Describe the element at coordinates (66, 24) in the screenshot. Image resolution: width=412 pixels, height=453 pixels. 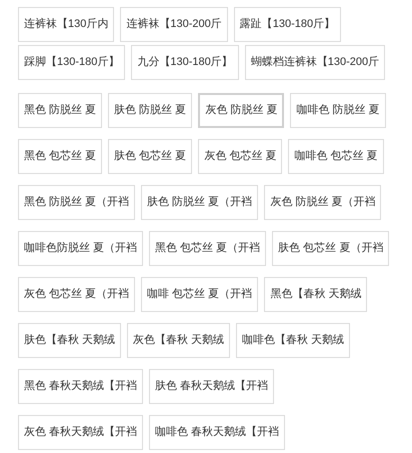
I see `option-button: 连裤袜【130斤内` at that location.